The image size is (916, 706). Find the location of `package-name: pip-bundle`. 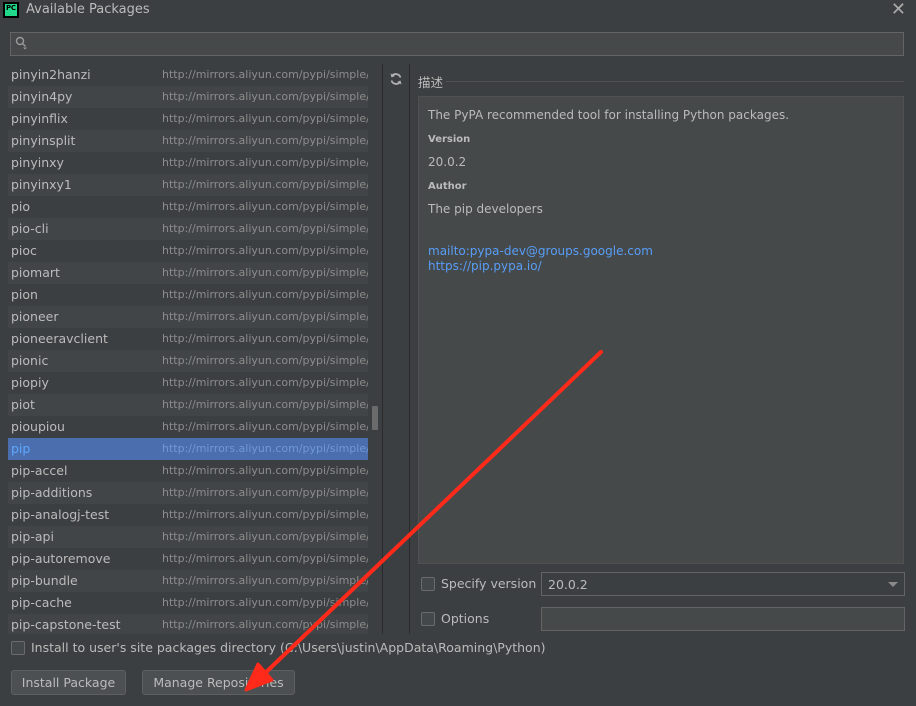

package-name: pip-bundle is located at coordinates (44, 580).